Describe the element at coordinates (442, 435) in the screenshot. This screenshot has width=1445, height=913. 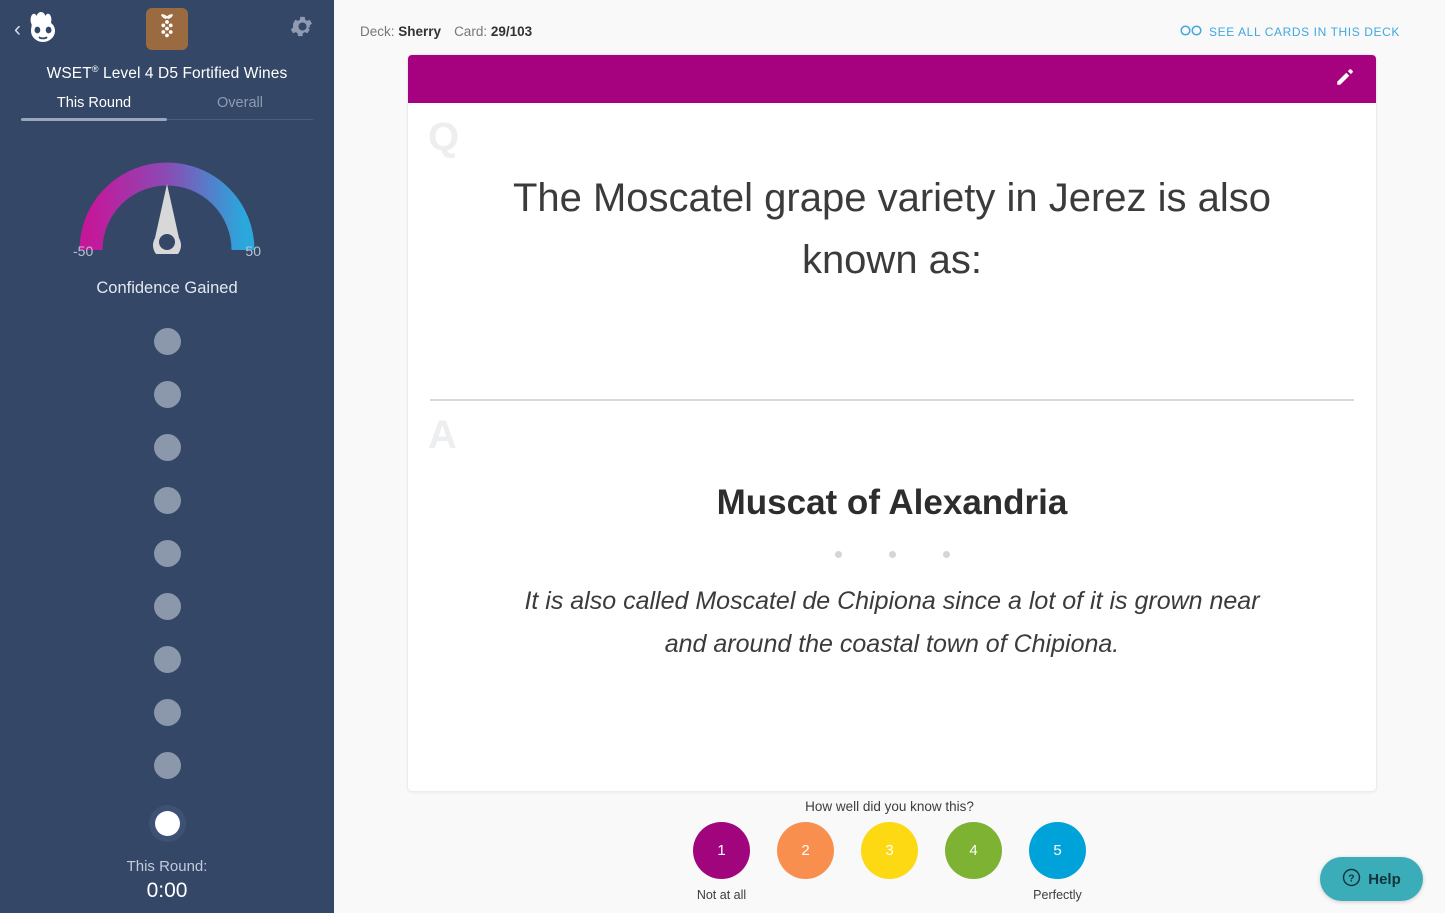
I see `answer-marker: A` at that location.